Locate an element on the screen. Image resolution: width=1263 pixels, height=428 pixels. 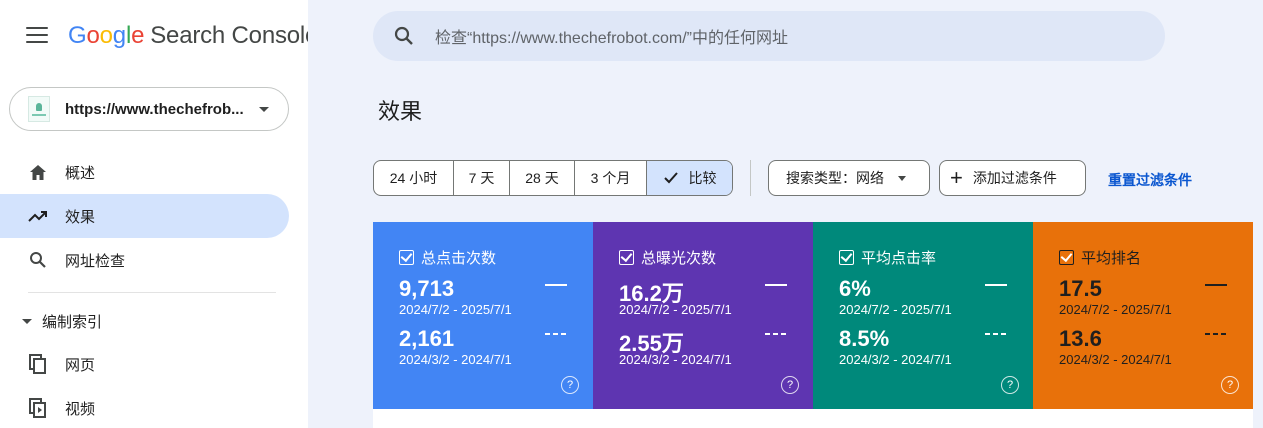
metric-title: 平均排名 is located at coordinates (1111, 258).